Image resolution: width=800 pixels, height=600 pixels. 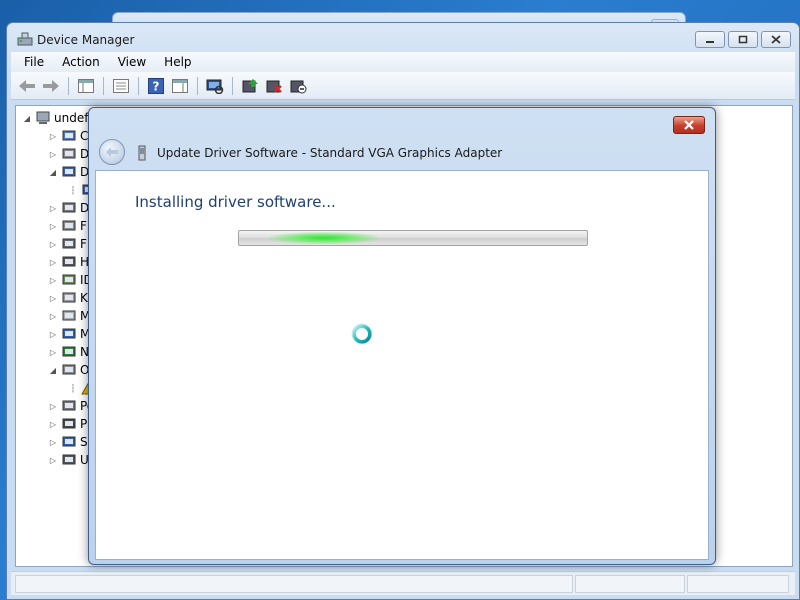 What do you see at coordinates (25, 39) in the screenshot?
I see `device-manager-icon` at bounding box center [25, 39].